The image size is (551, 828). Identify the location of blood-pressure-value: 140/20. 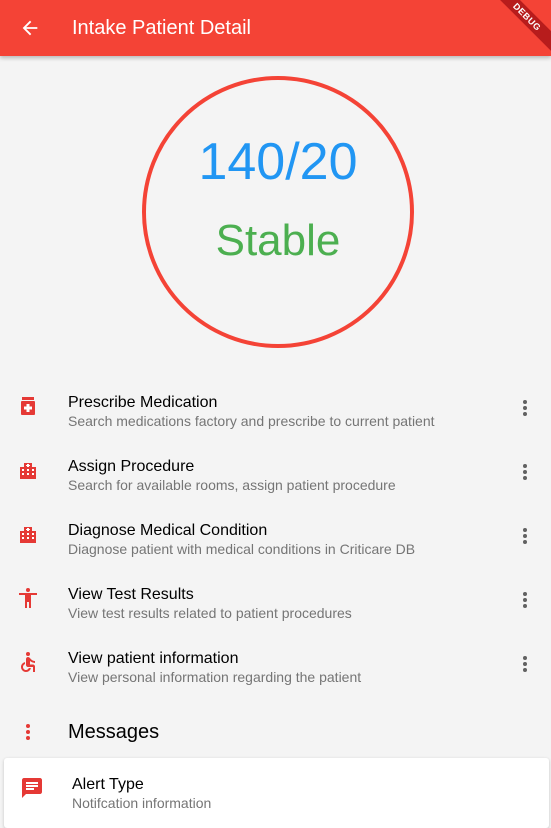
(278, 162).